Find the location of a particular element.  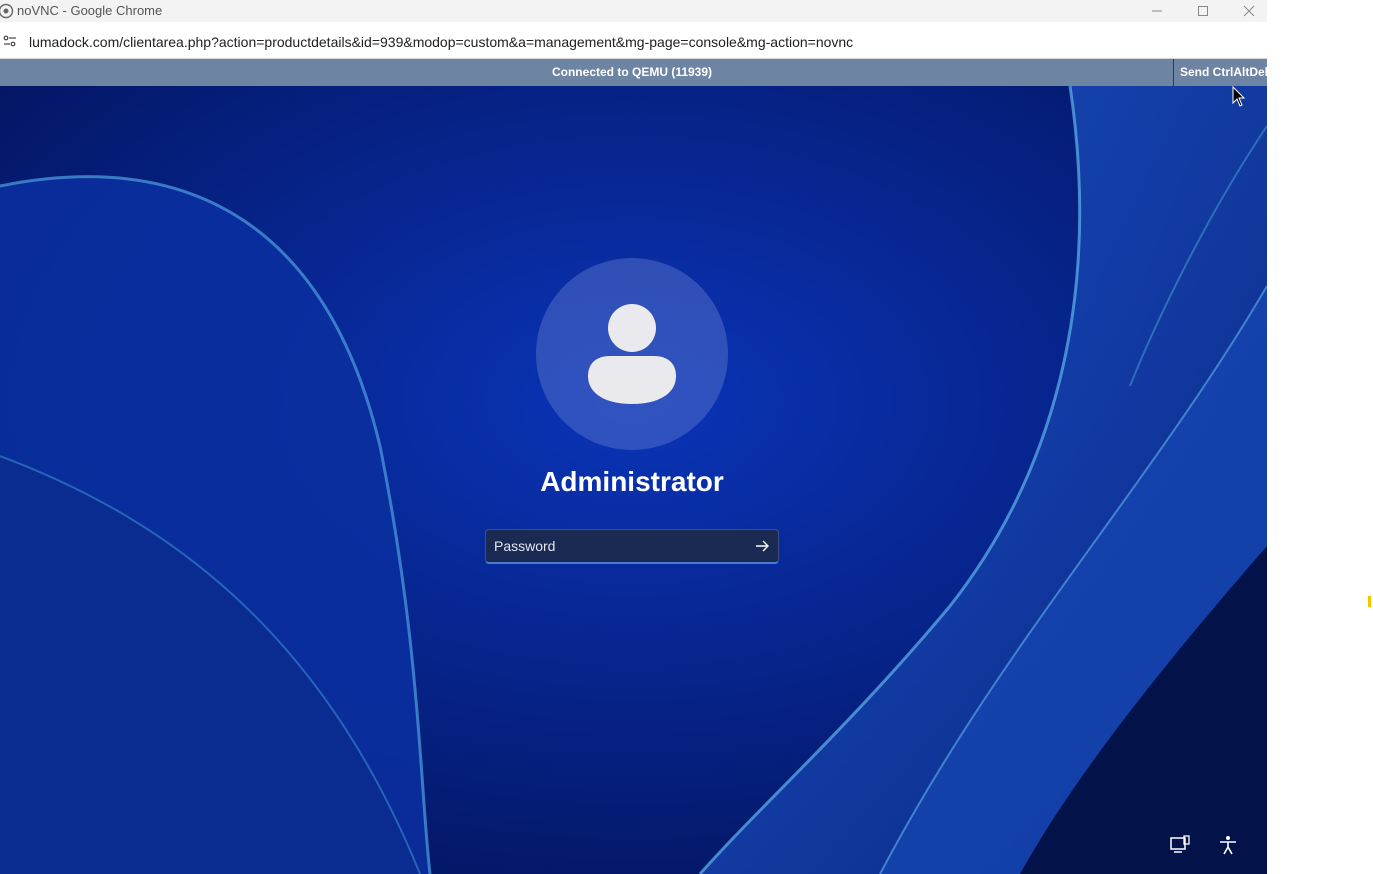

close-button is located at coordinates (1246, 11).